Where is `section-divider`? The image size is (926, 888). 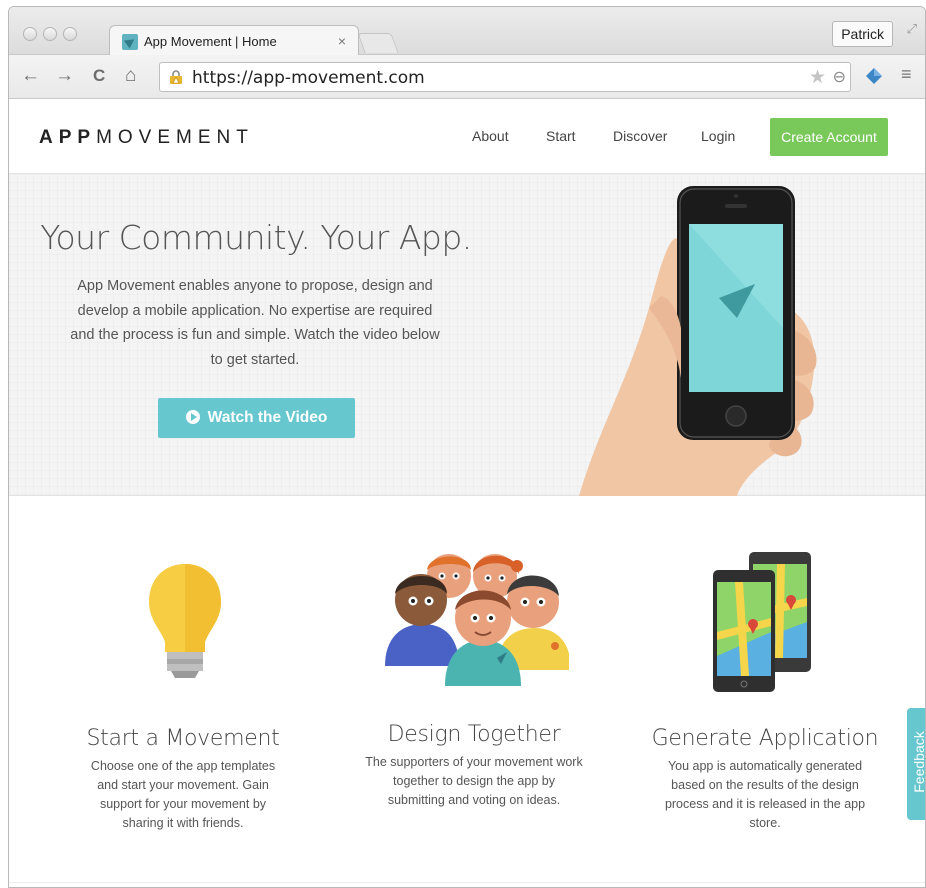
section-divider is located at coordinates (467, 882).